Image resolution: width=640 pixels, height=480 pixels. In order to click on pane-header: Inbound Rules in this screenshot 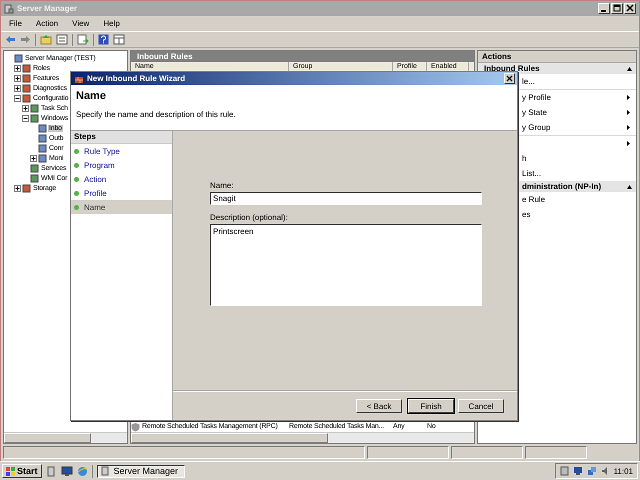, I will do `click(302, 56)`.